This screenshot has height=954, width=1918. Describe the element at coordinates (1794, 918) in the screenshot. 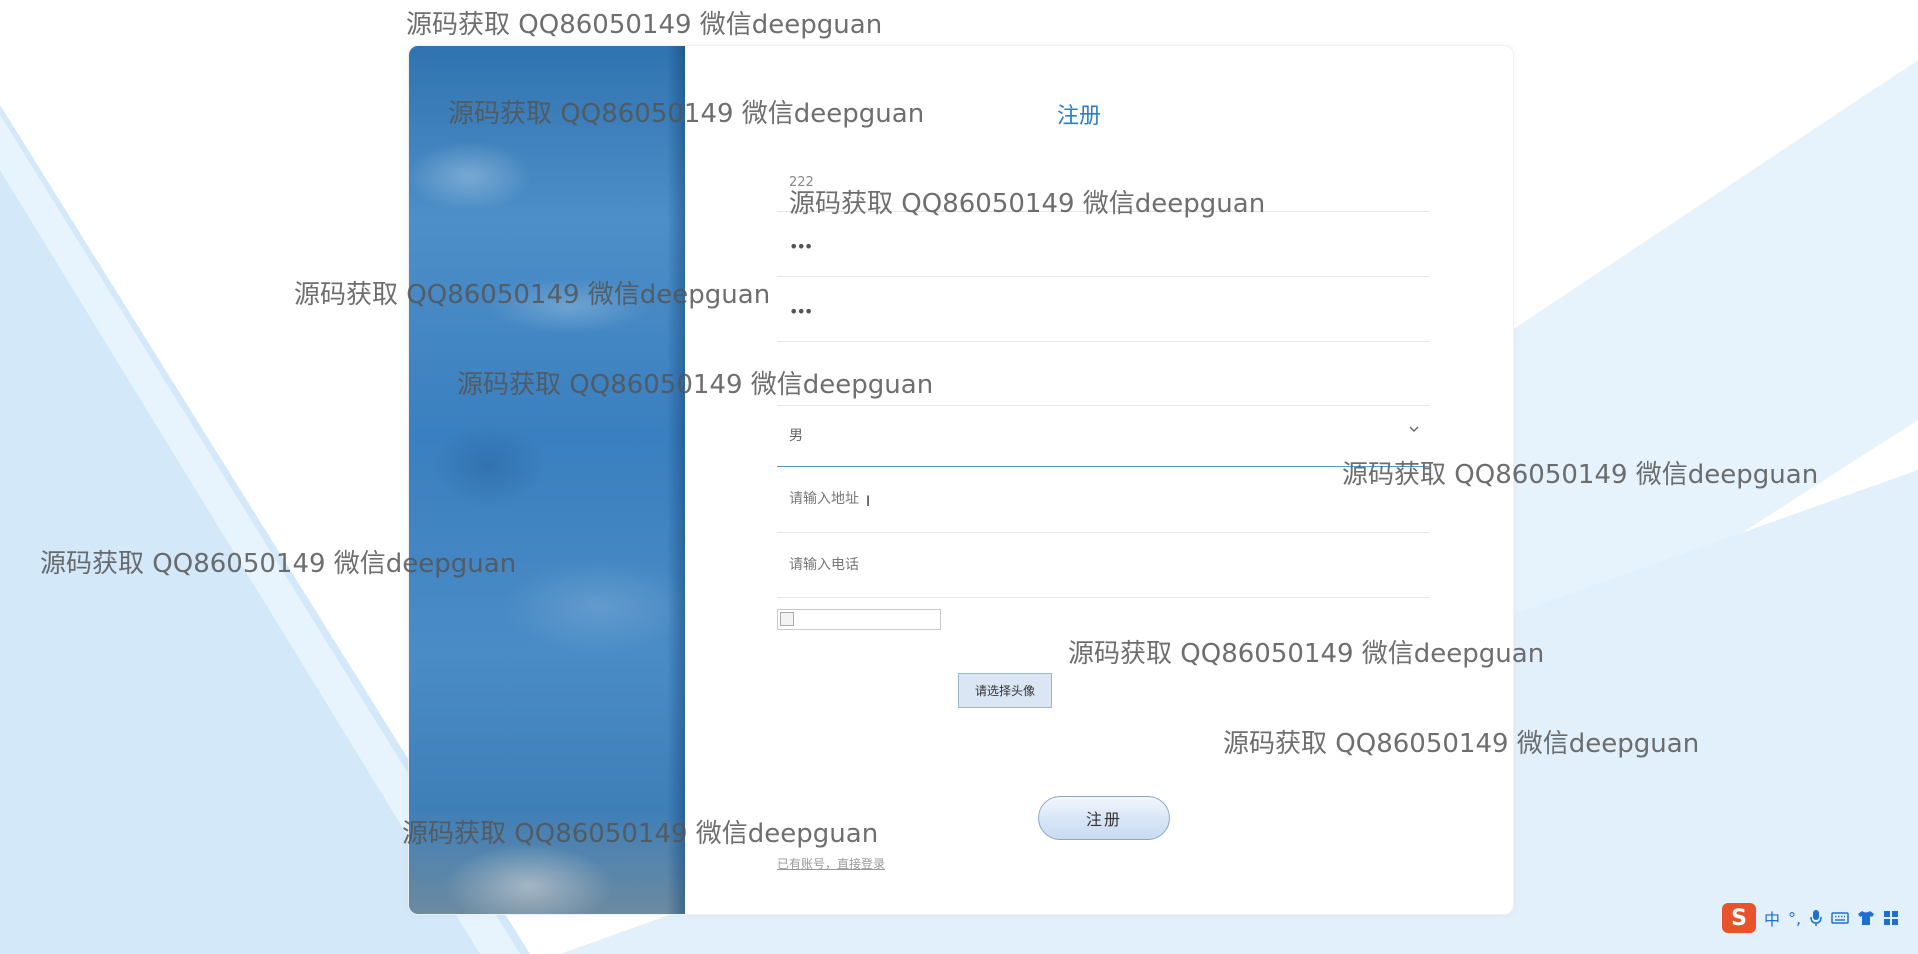

I see `punctuation-toggle: °,` at that location.